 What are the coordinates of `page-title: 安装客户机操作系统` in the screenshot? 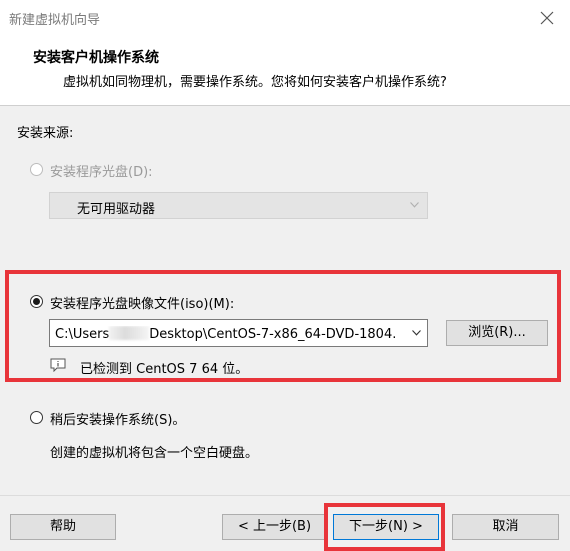 It's located at (96, 58).